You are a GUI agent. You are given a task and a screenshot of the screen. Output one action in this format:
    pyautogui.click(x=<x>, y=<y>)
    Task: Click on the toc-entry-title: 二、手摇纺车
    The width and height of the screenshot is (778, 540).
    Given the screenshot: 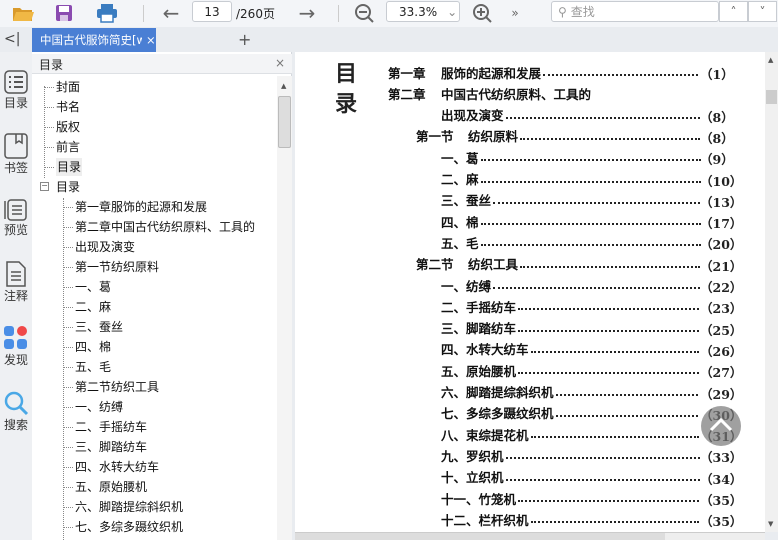 What is the action you would take?
    pyautogui.click(x=570, y=306)
    